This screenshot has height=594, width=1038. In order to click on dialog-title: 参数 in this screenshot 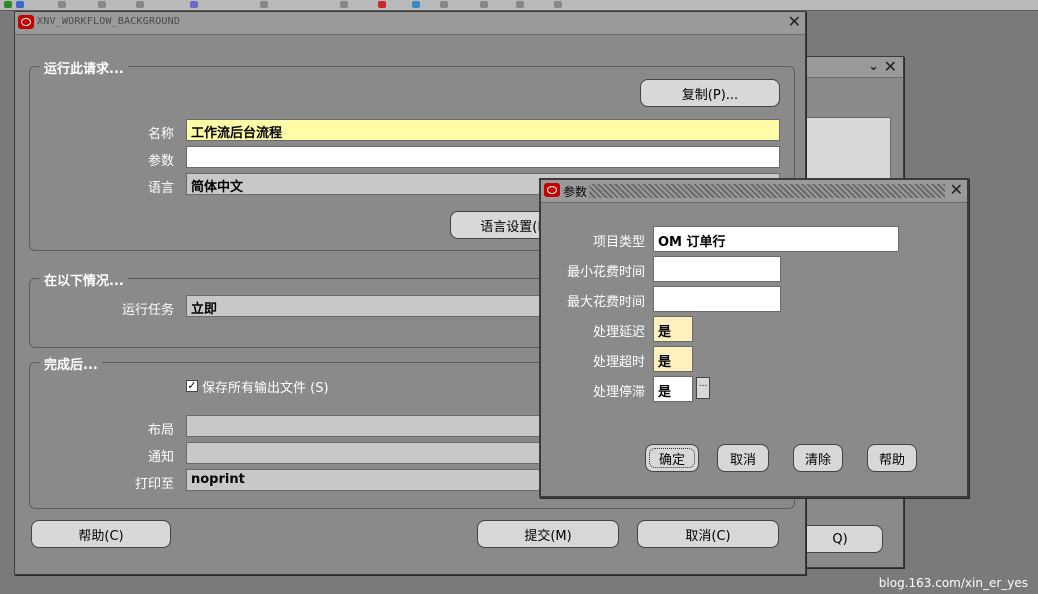, I will do `click(575, 191)`.